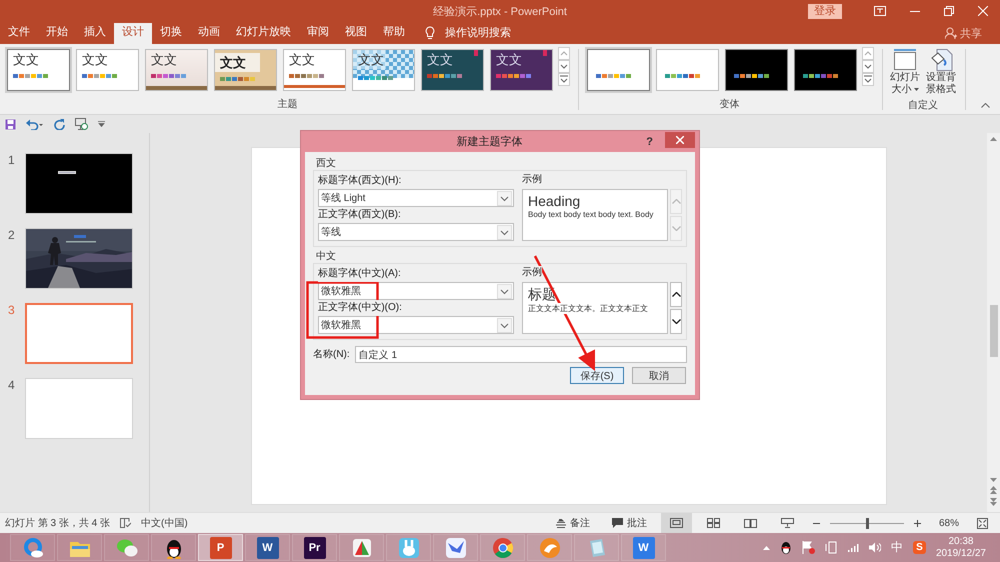  Describe the element at coordinates (591, 214) in the screenshot. I see `preview-body: Body text body text body text. Body` at that location.